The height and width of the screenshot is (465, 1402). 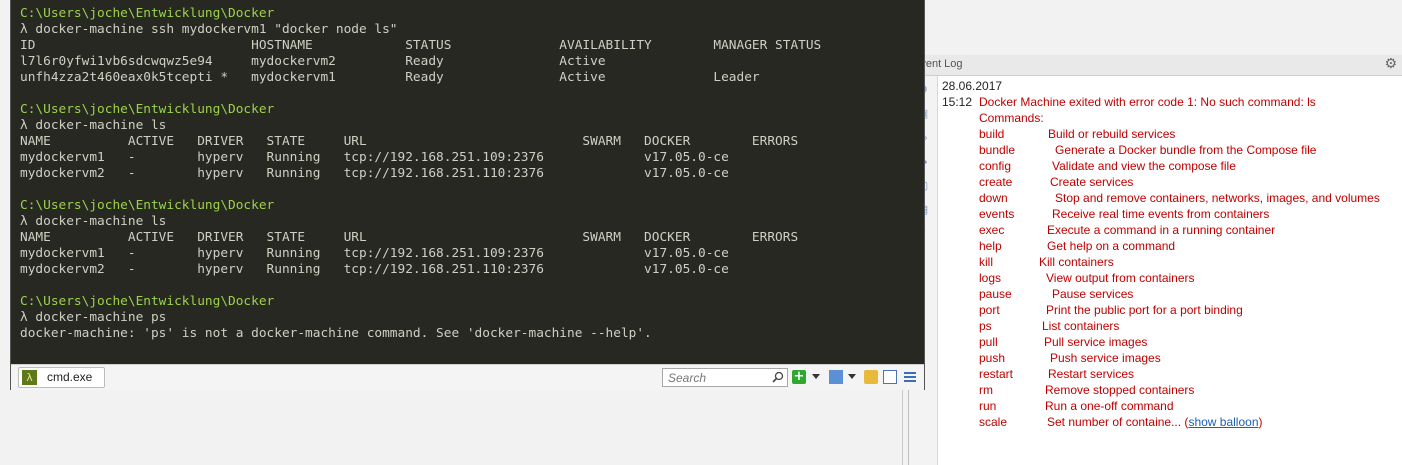 What do you see at coordinates (1223, 422) in the screenshot?
I see `show-balloon-link: show balloon` at bounding box center [1223, 422].